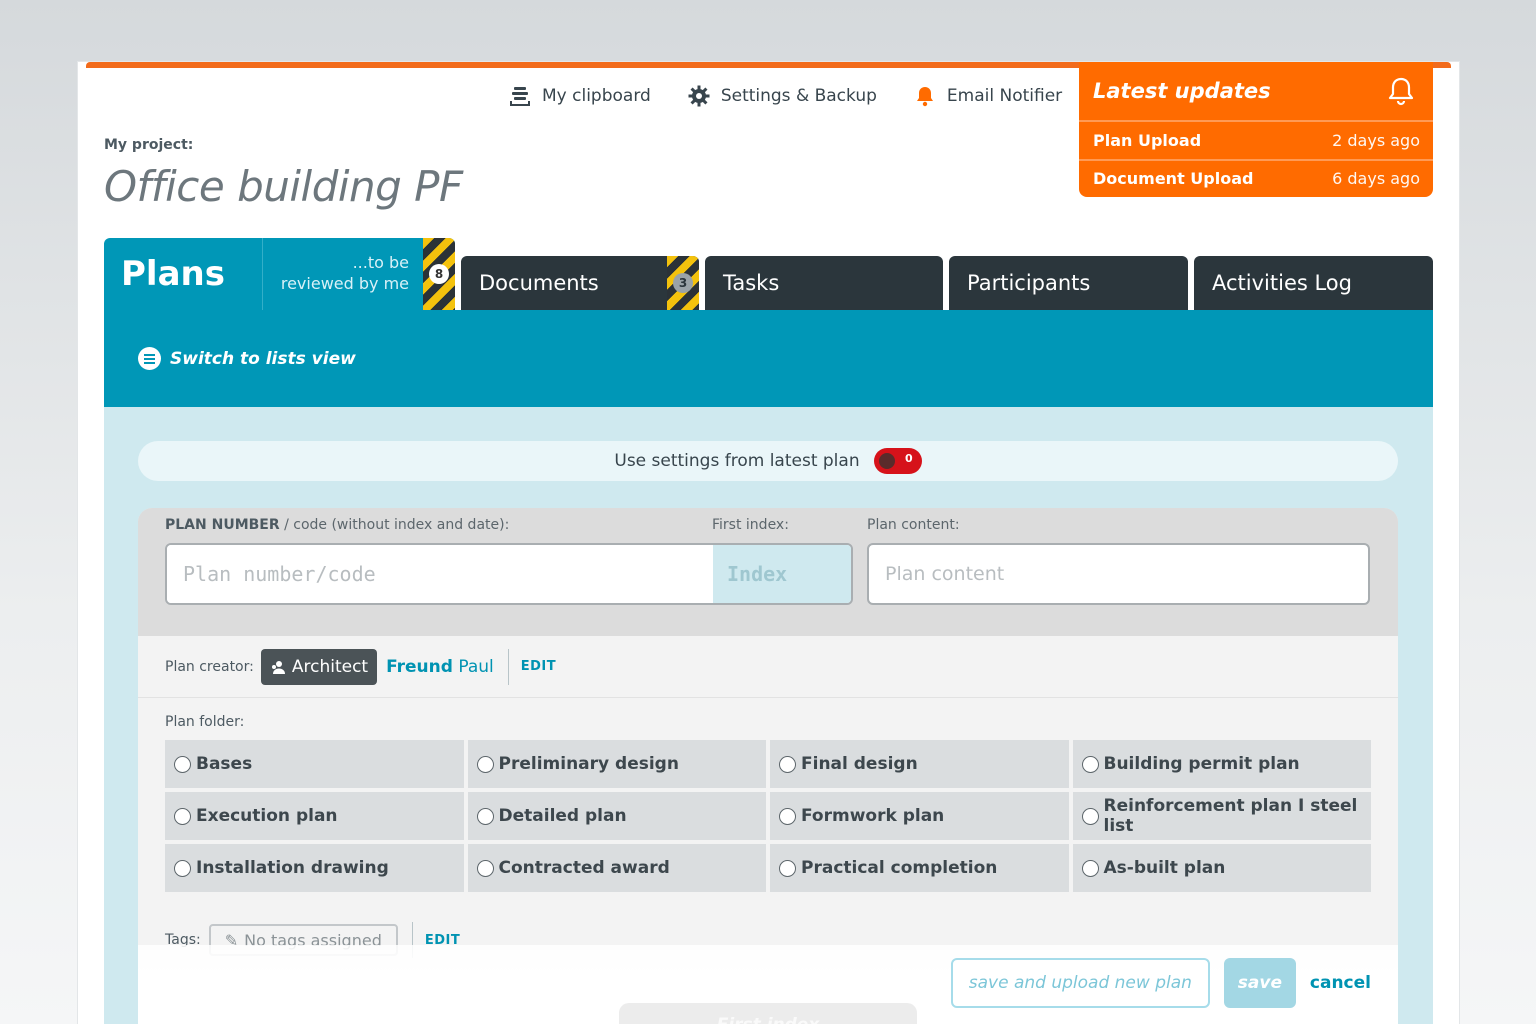  What do you see at coordinates (873, 816) in the screenshot?
I see `folder-name: Formwork plan` at bounding box center [873, 816].